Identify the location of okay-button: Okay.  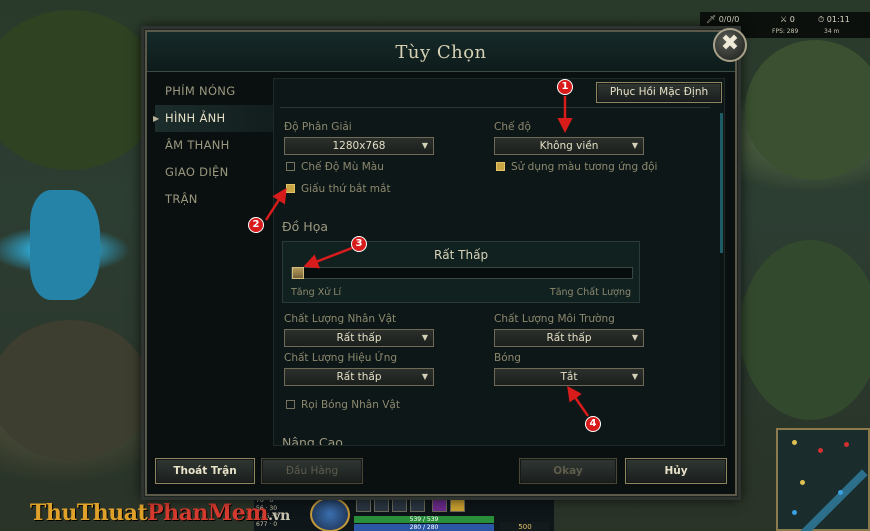
(568, 471).